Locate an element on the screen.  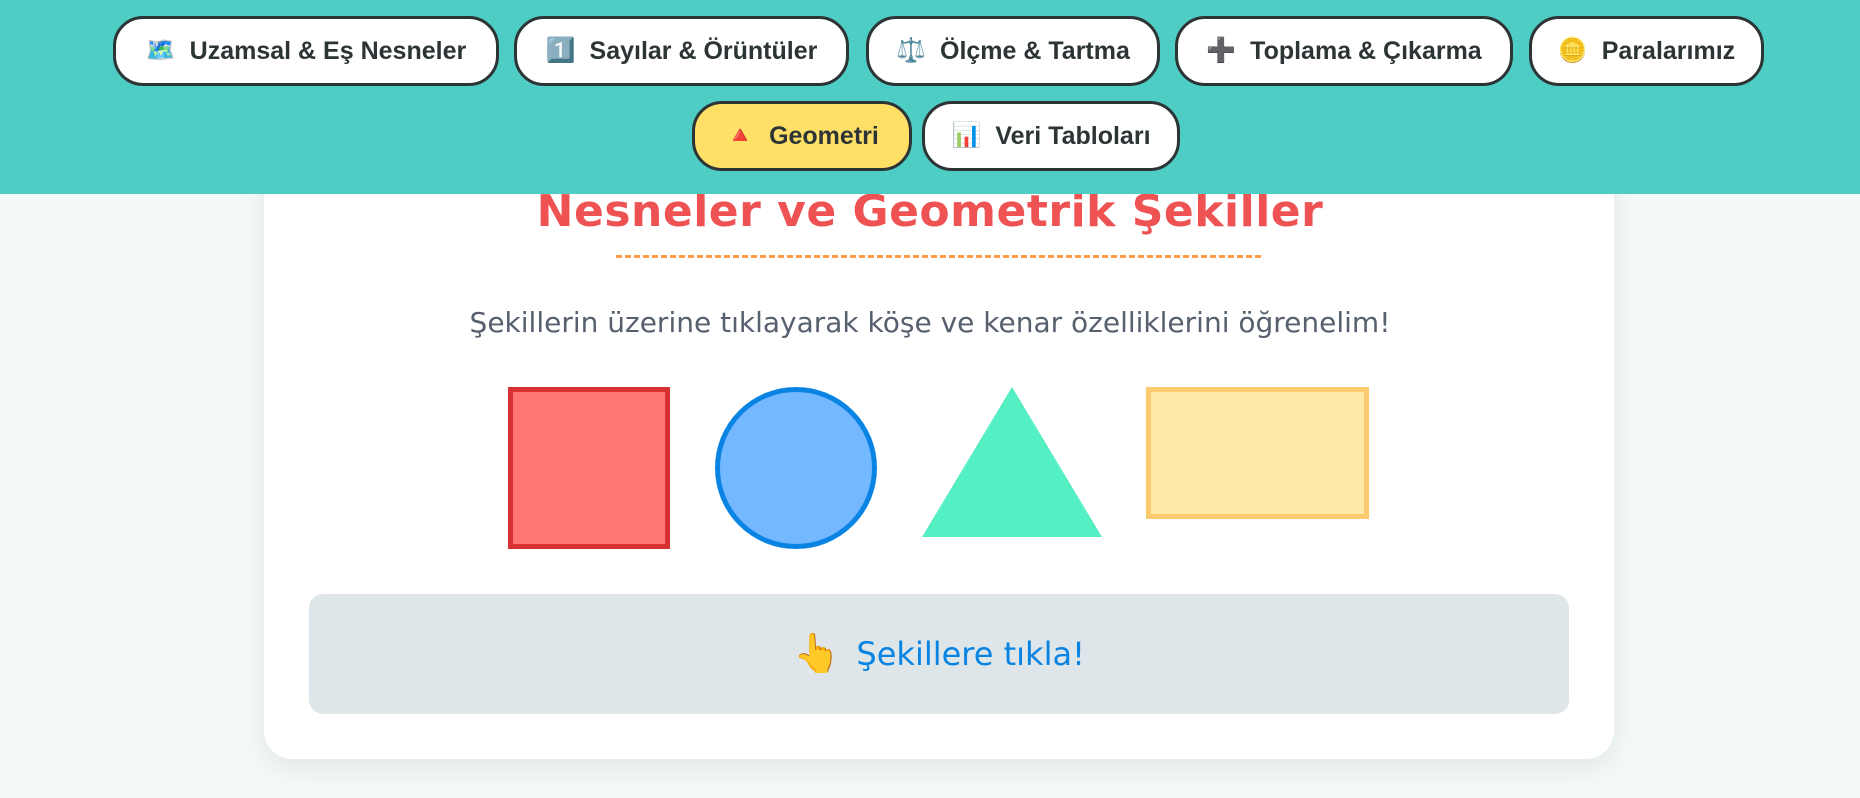
nav-tab-label: Geometri is located at coordinates (824, 135).